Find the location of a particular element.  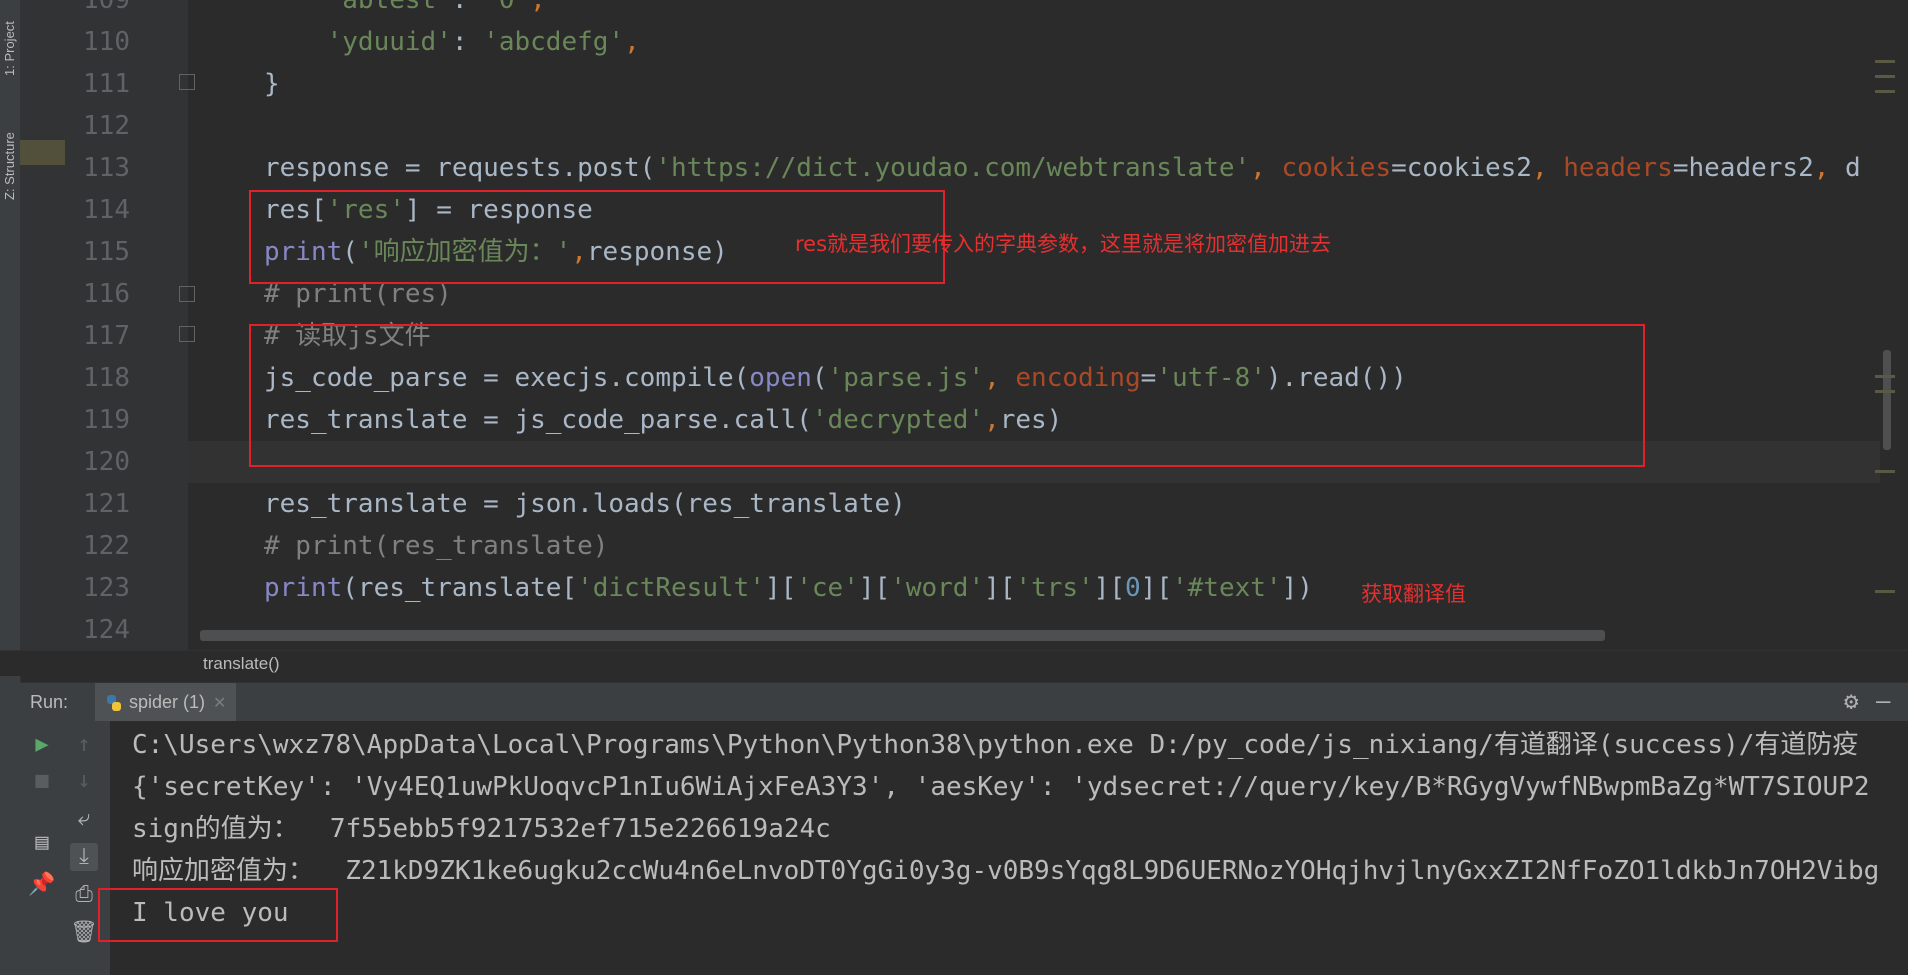

run-tab-label: spider (1) is located at coordinates (167, 702).